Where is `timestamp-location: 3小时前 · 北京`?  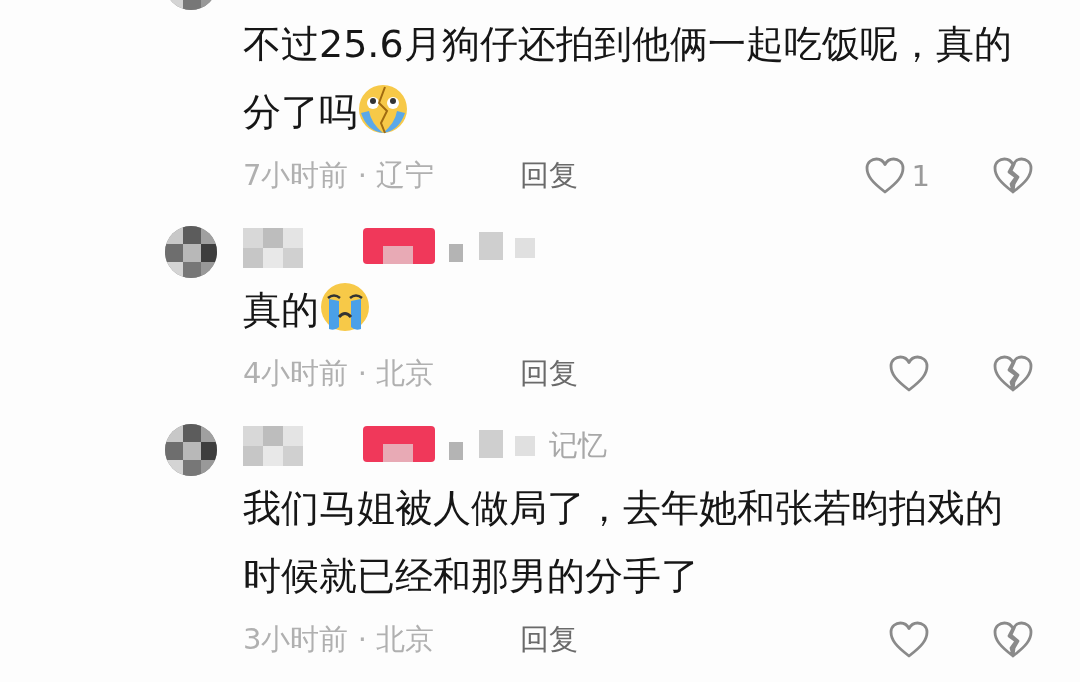
timestamp-location: 3小时前 · 北京 is located at coordinates (339, 639).